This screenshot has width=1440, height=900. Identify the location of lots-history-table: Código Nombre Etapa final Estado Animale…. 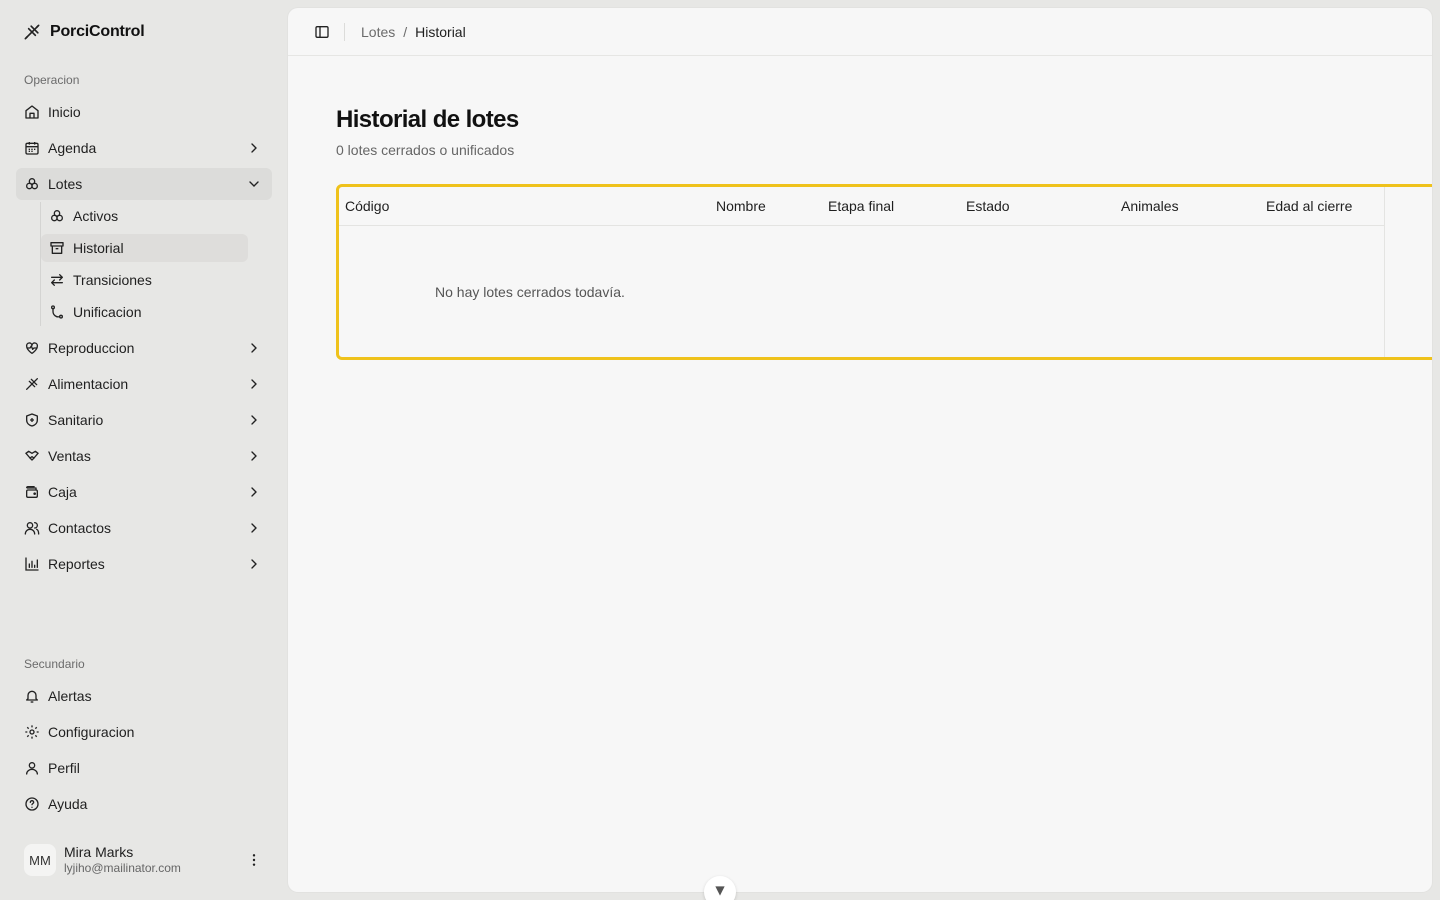
(884, 272).